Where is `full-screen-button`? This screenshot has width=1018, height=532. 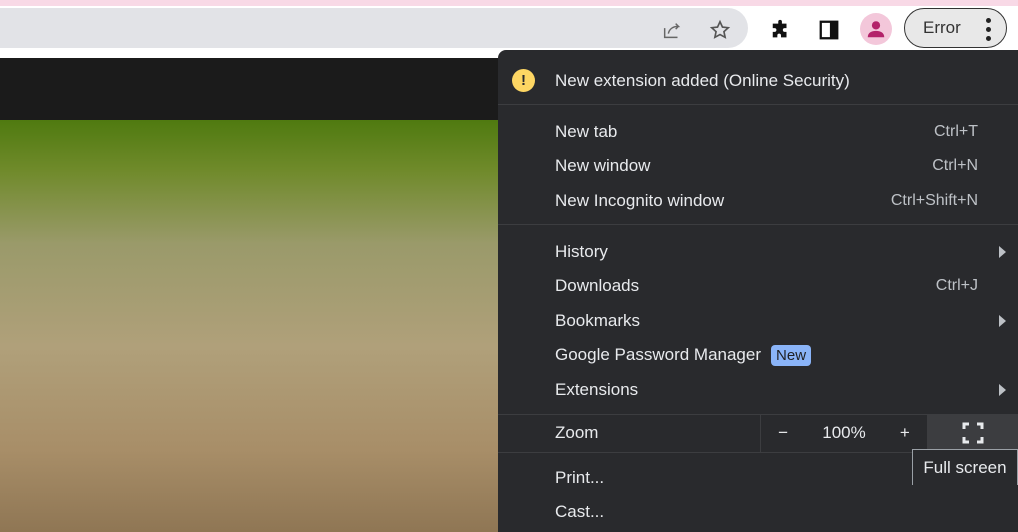 full-screen-button is located at coordinates (973, 433).